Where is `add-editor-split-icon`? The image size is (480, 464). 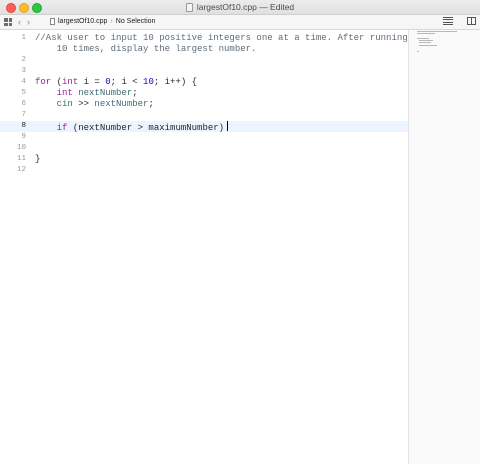 add-editor-split-icon is located at coordinates (471, 21).